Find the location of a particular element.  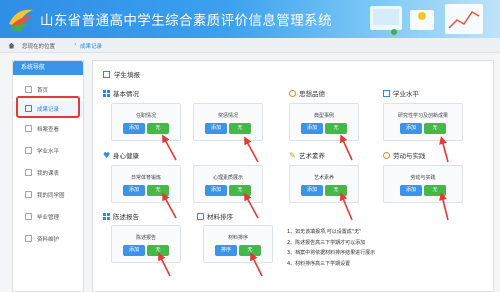

sidebar-item-label: 我的课表 is located at coordinates (48, 173).